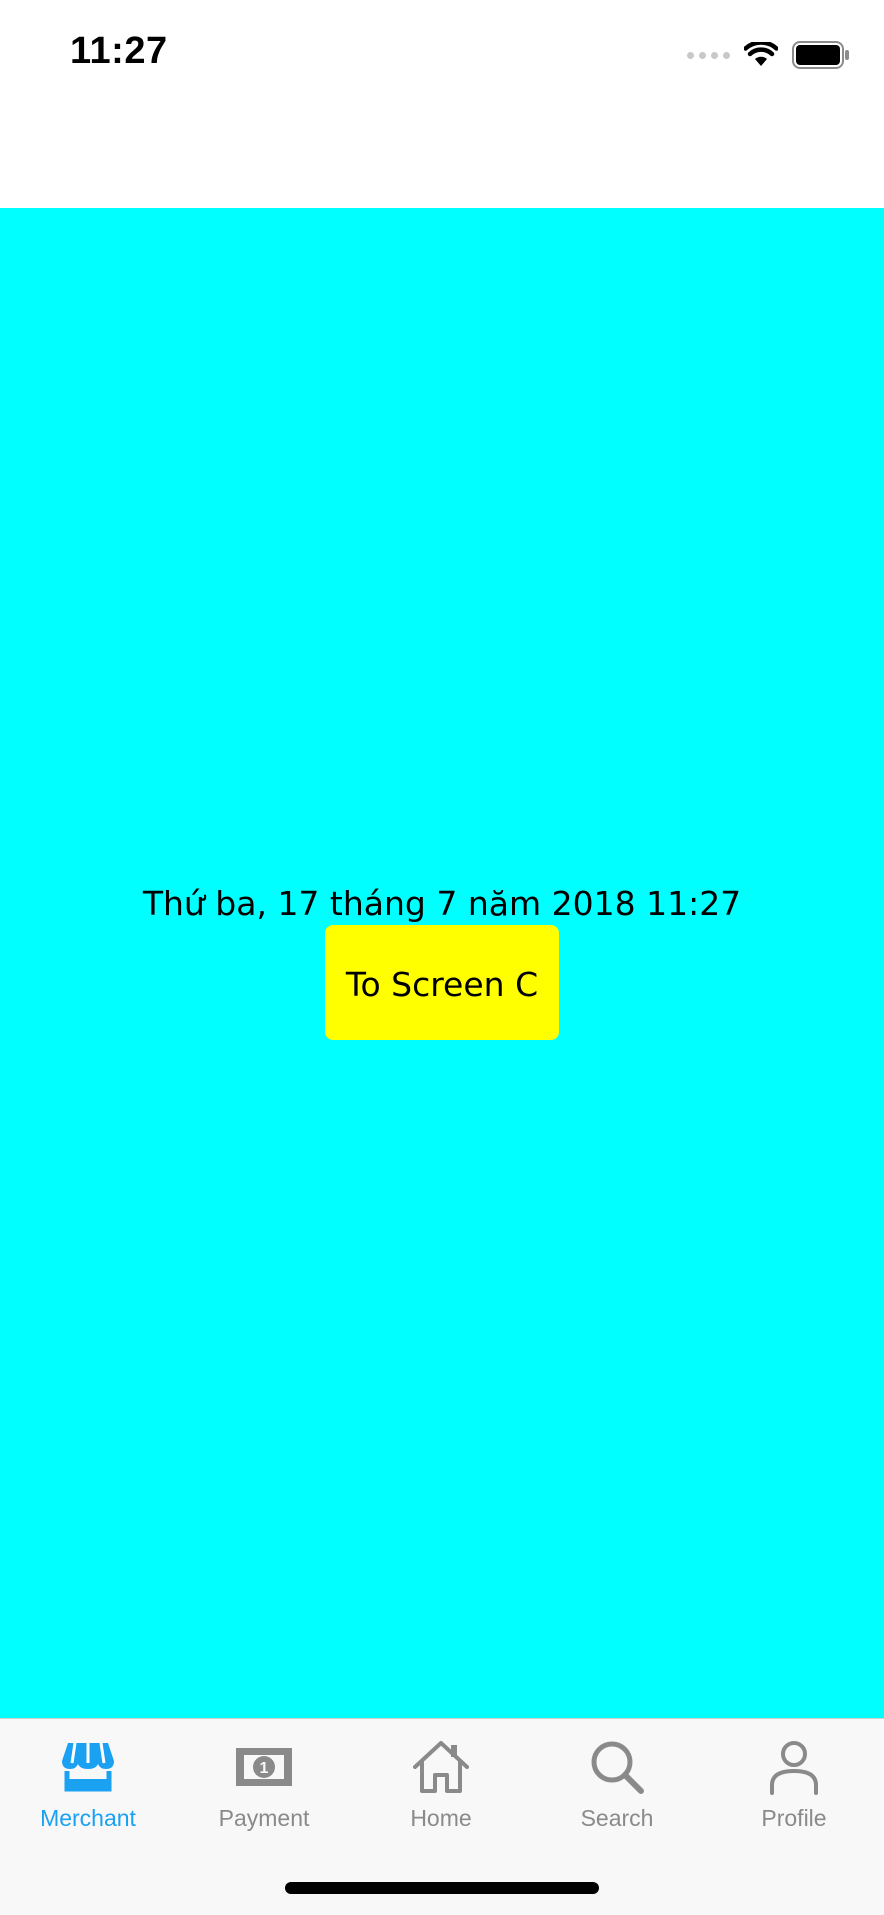 Image resolution: width=884 pixels, height=1915 pixels. Describe the element at coordinates (442, 1888) in the screenshot. I see `home-indicator` at that location.